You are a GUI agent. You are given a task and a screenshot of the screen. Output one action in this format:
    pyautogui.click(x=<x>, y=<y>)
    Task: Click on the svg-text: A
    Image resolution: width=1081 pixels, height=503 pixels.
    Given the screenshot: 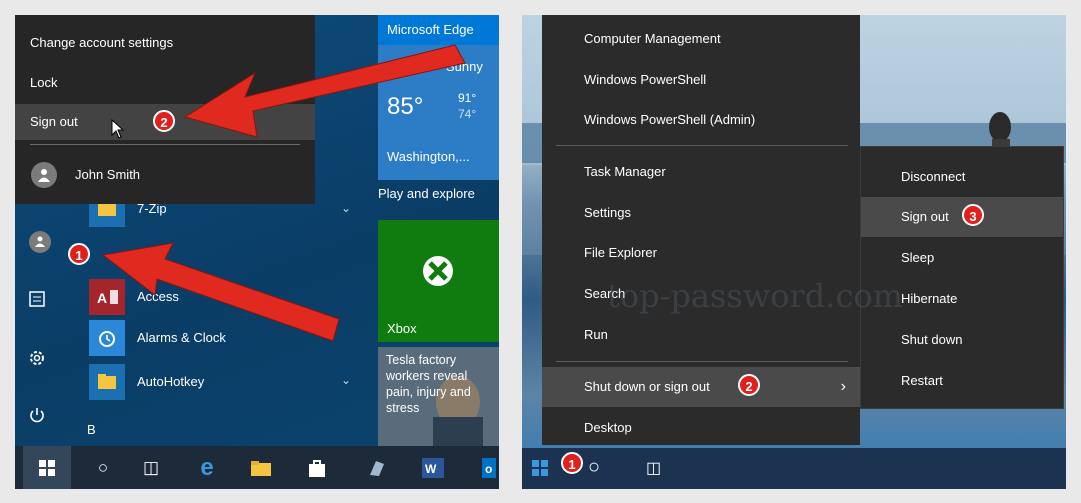 What is the action you would take?
    pyautogui.click(x=102, y=298)
    